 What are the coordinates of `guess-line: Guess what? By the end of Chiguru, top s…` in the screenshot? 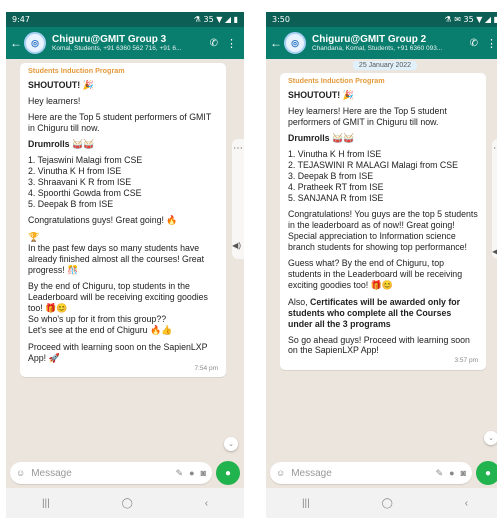 It's located at (383, 274).